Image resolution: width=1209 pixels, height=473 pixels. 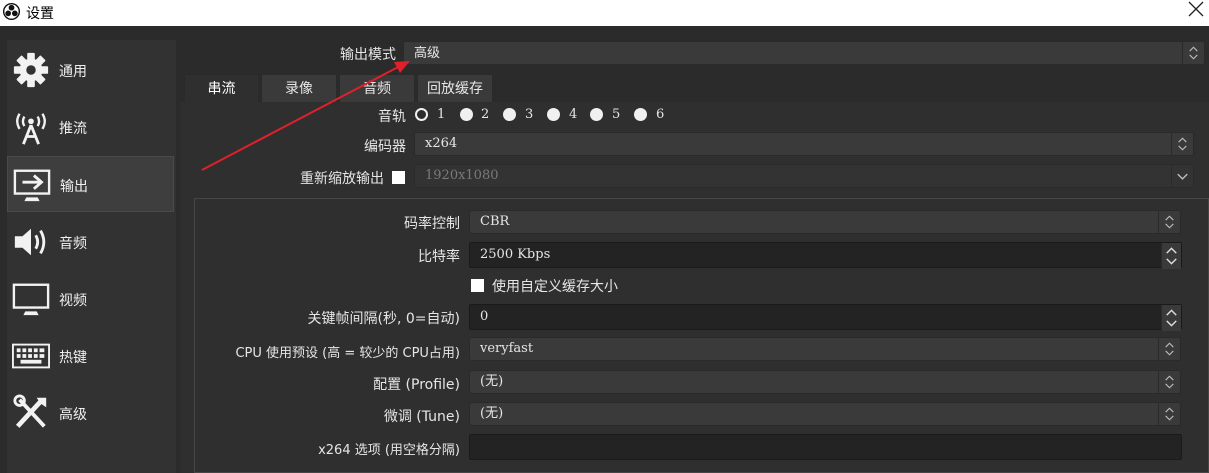 I want to click on broadcast-icon, so click(x=31, y=129).